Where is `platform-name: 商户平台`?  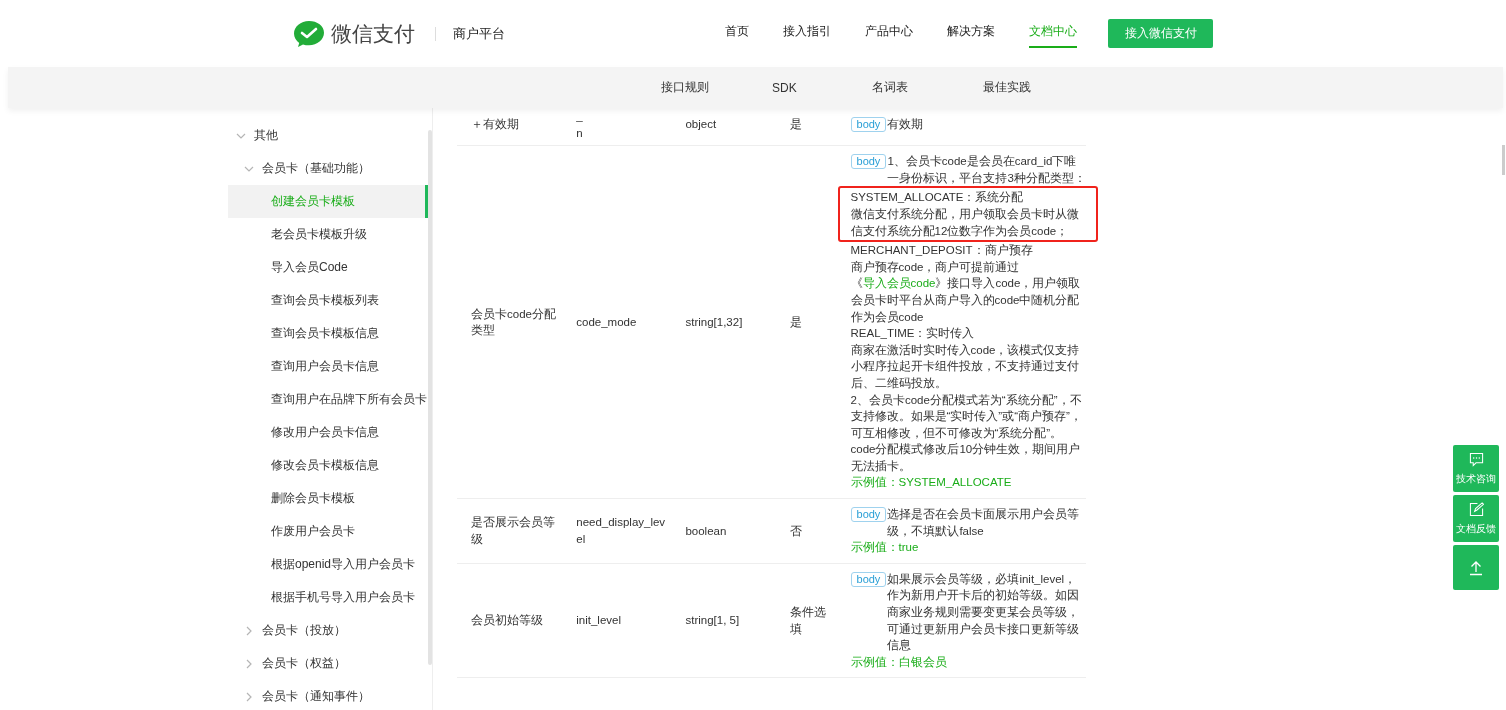 platform-name: 商户平台 is located at coordinates (479, 33).